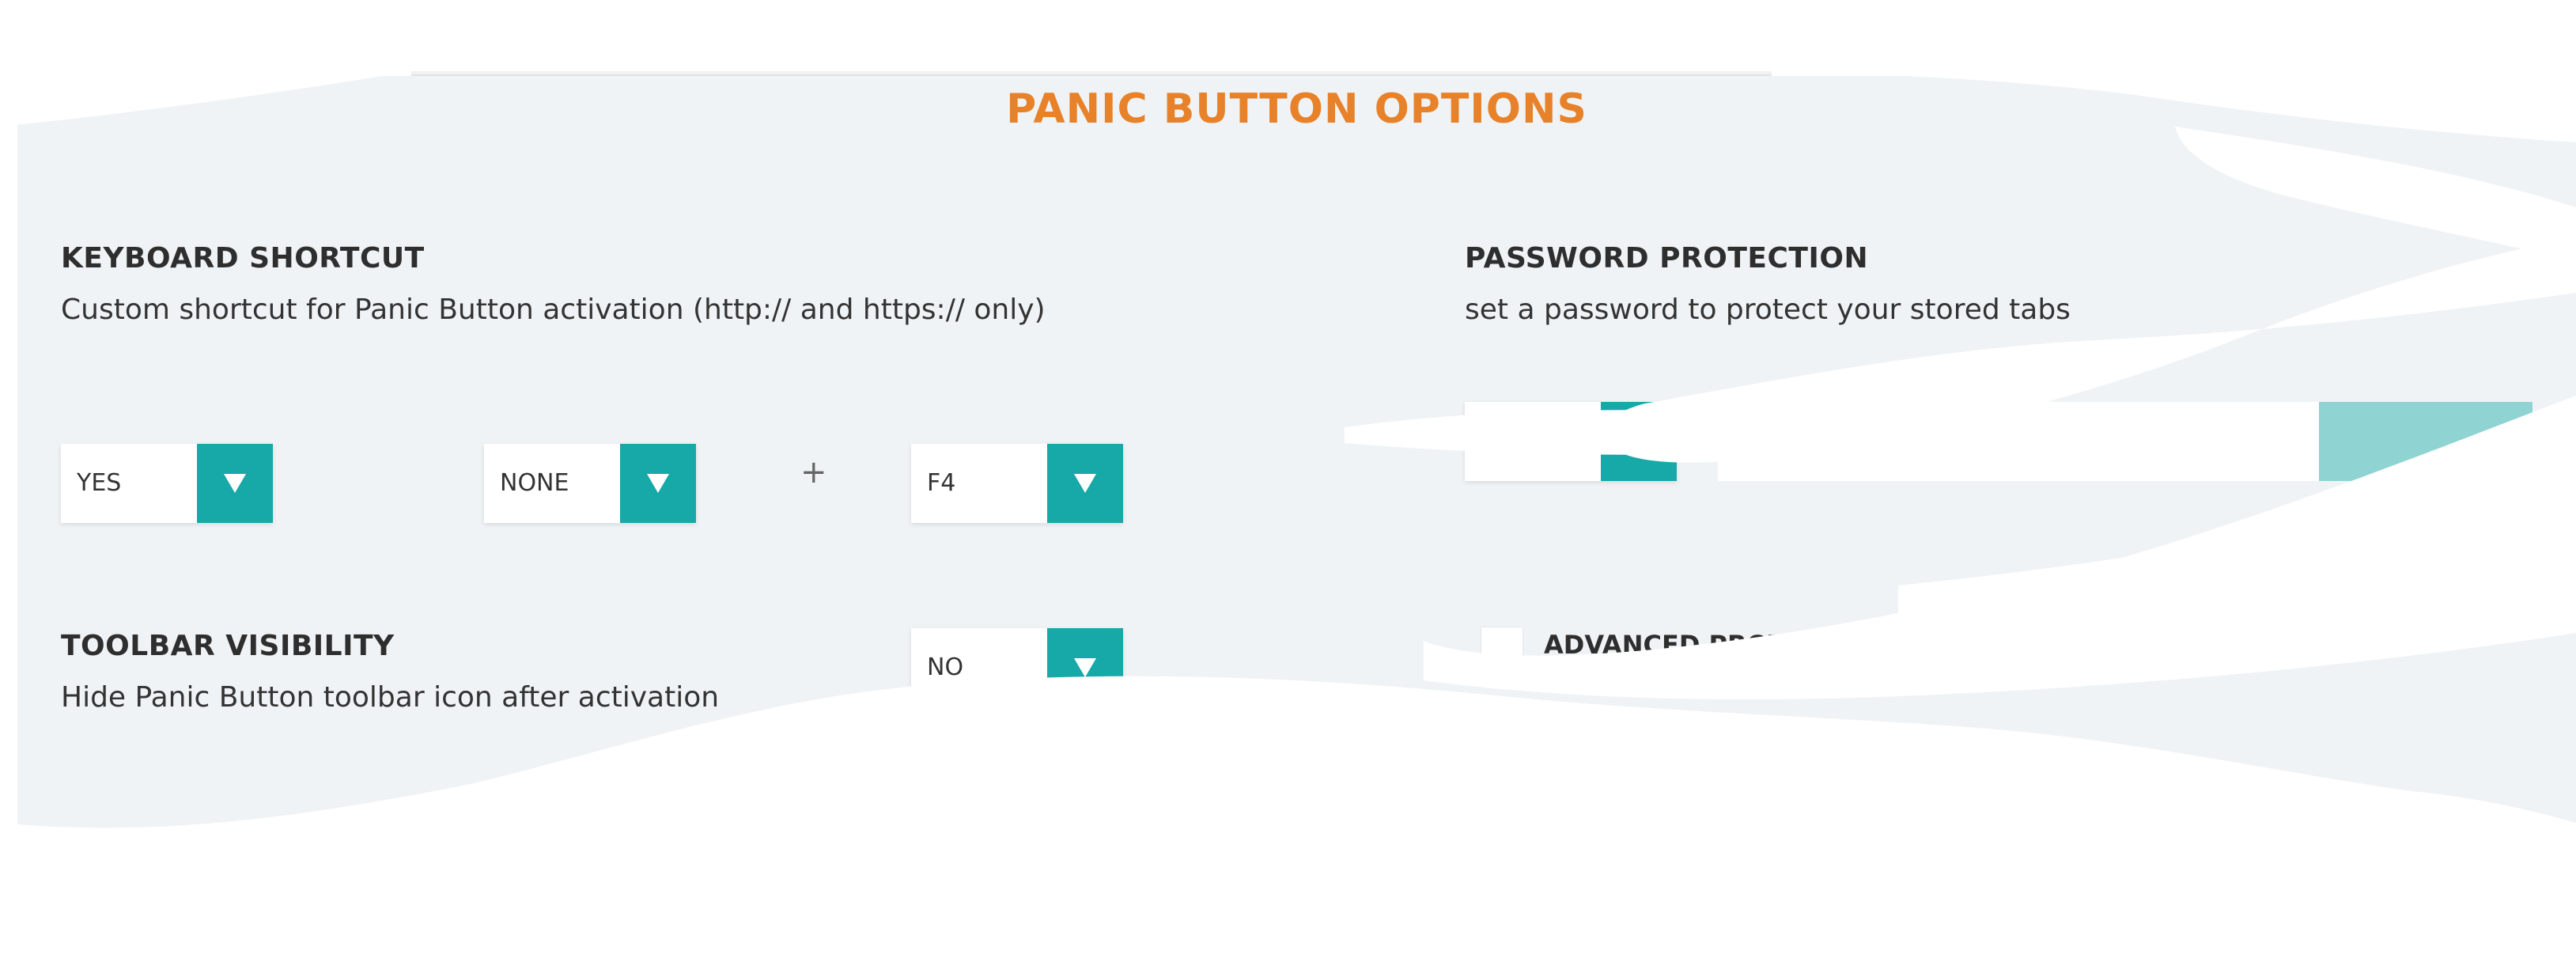 The image size is (2576, 966). I want to click on password-enabled-select: NO, so click(1571, 441).